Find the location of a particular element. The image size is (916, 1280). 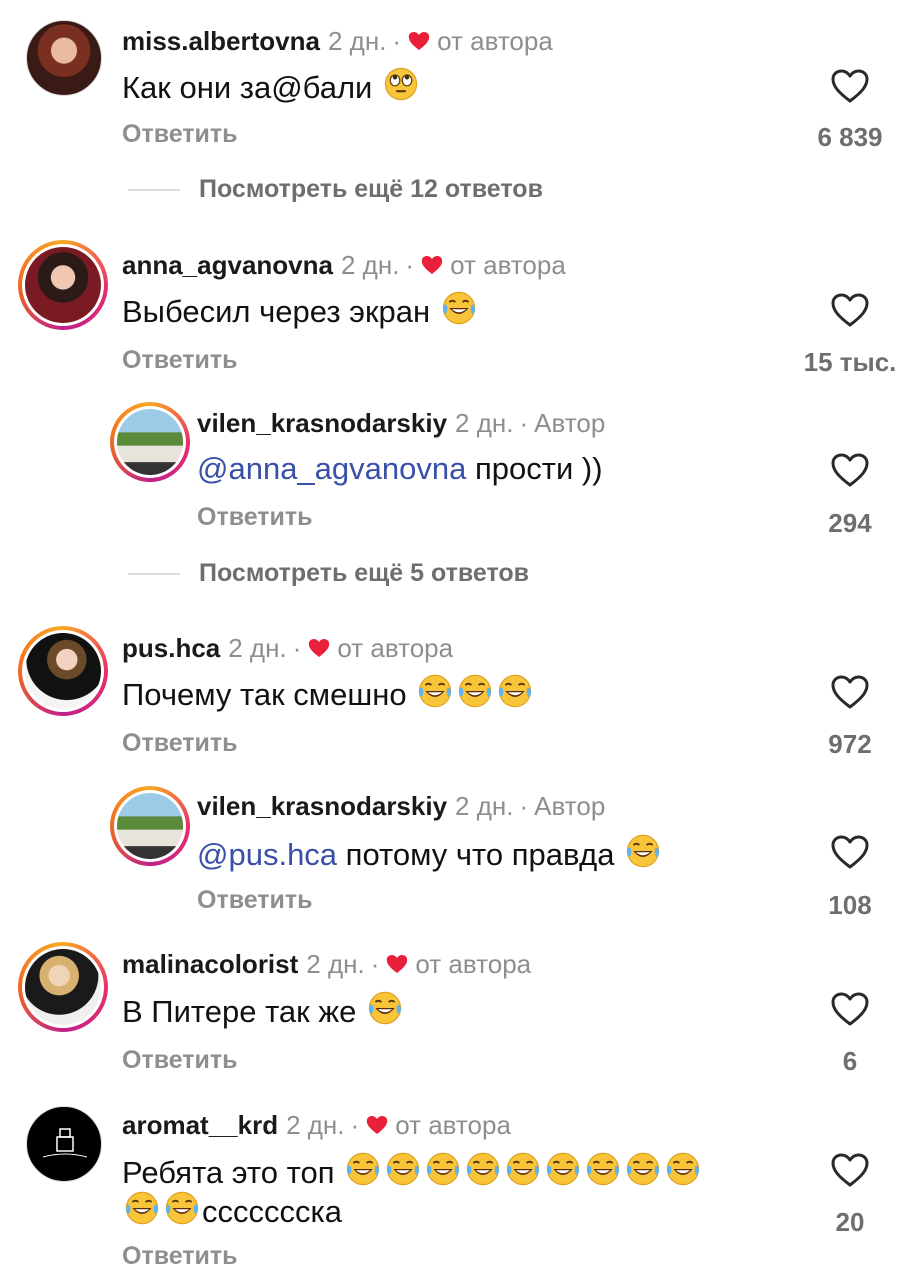

like-count: 972 is located at coordinates (850, 744).